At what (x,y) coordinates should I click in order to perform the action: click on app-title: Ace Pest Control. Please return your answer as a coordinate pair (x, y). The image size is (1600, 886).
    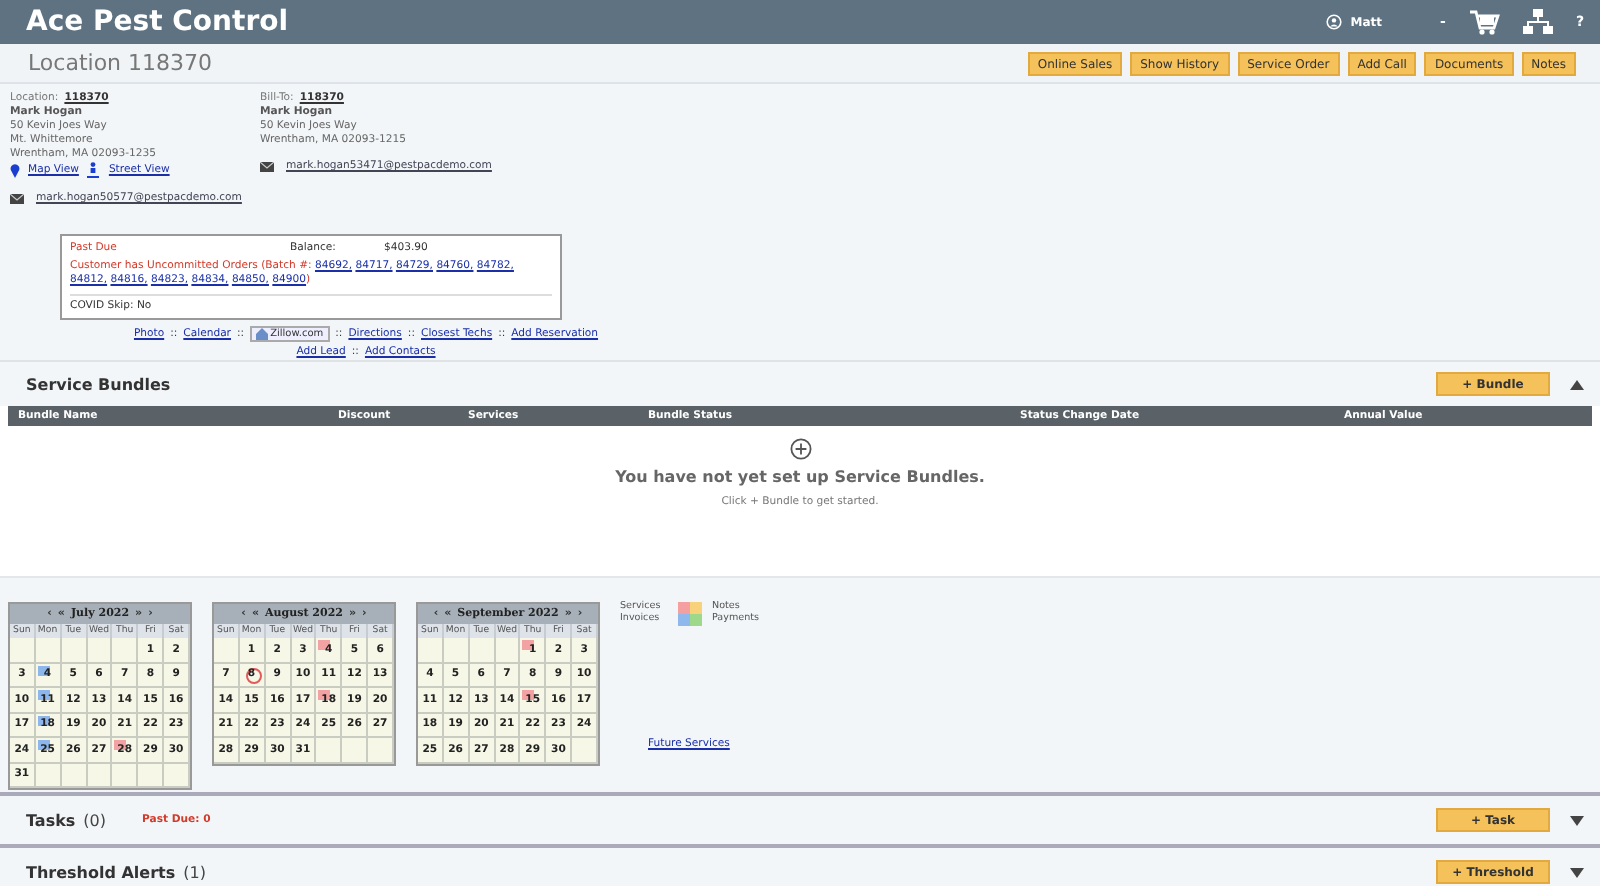
    Looking at the image, I should click on (157, 22).